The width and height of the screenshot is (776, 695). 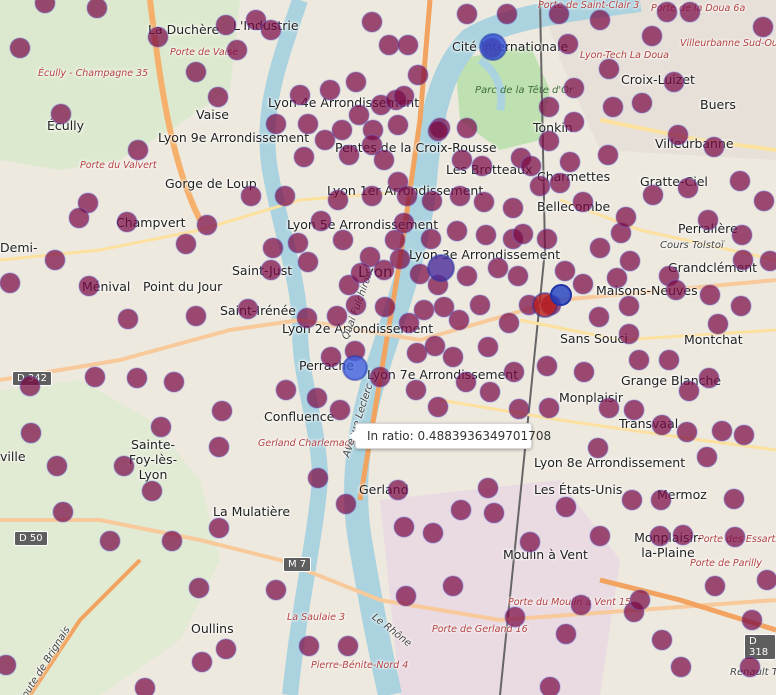 What do you see at coordinates (561, 295) in the screenshot?
I see `station-marker-highlighted` at bounding box center [561, 295].